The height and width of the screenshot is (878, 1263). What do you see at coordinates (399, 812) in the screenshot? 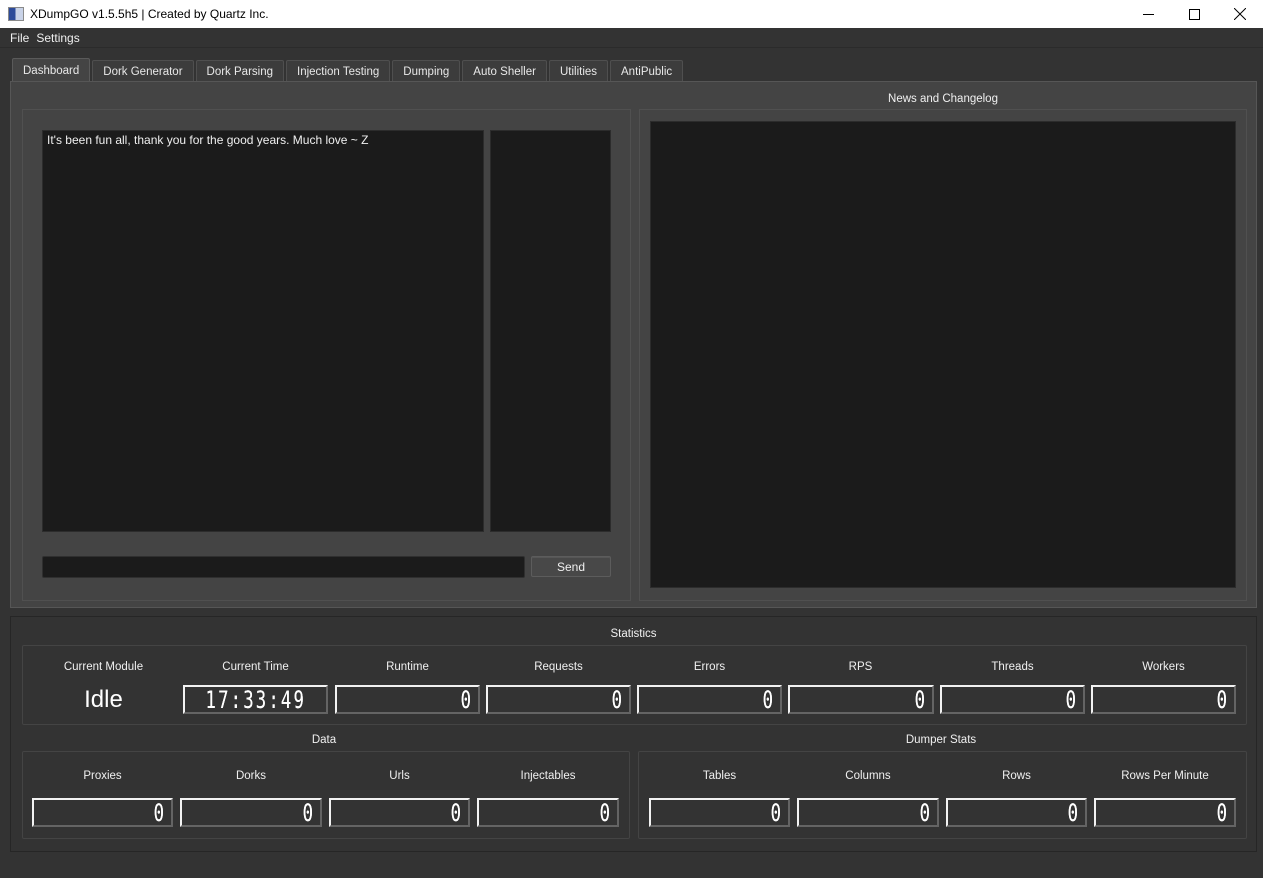
I see `urls-display: 0` at bounding box center [399, 812].